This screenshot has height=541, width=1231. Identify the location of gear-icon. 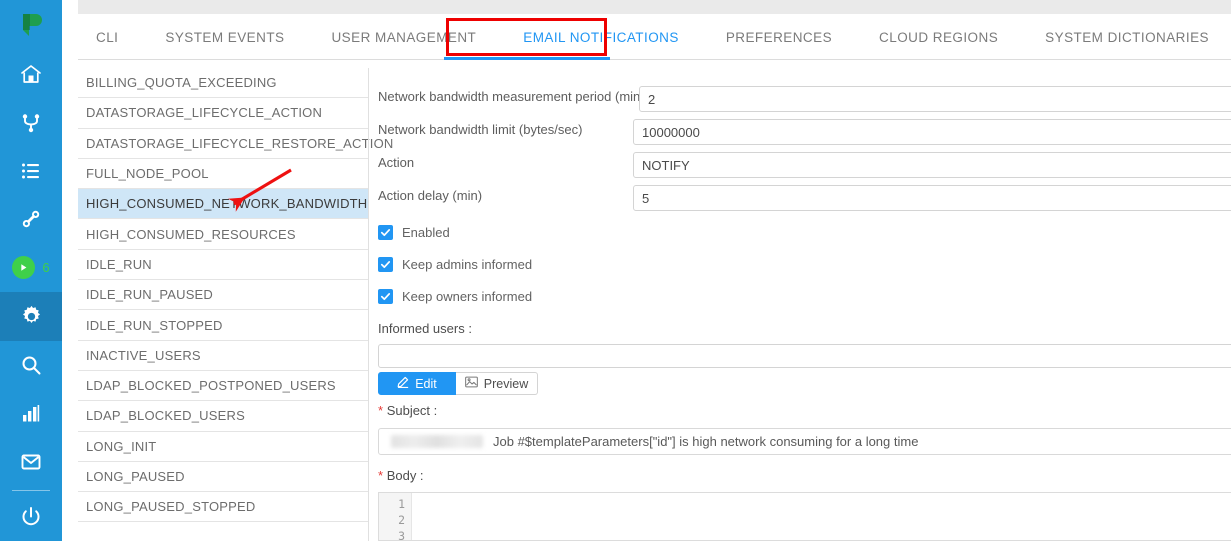
(31, 314).